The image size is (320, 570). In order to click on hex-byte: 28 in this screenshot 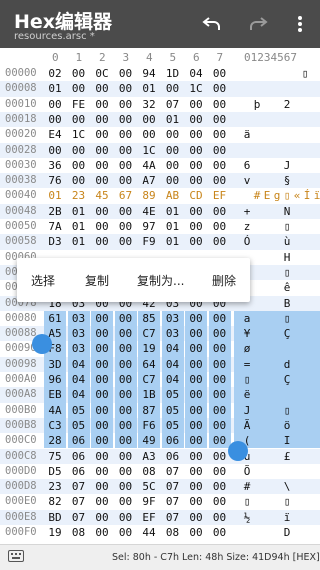, I will do `click(55, 441)`.